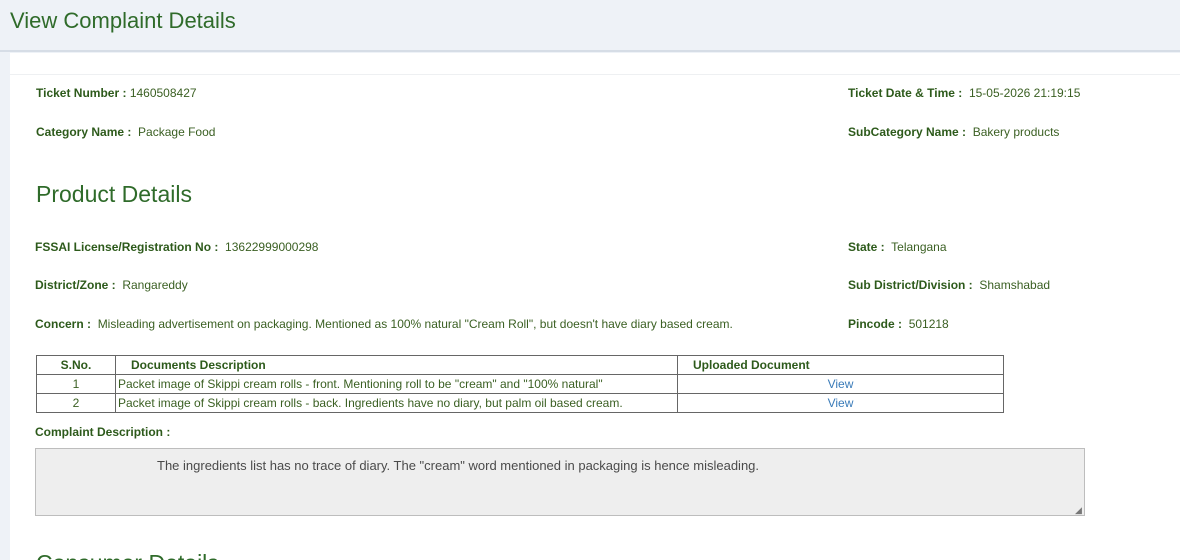 The width and height of the screenshot is (1180, 560). I want to click on subcategory-row: SubCategory Name : Bakery products, so click(953, 132).